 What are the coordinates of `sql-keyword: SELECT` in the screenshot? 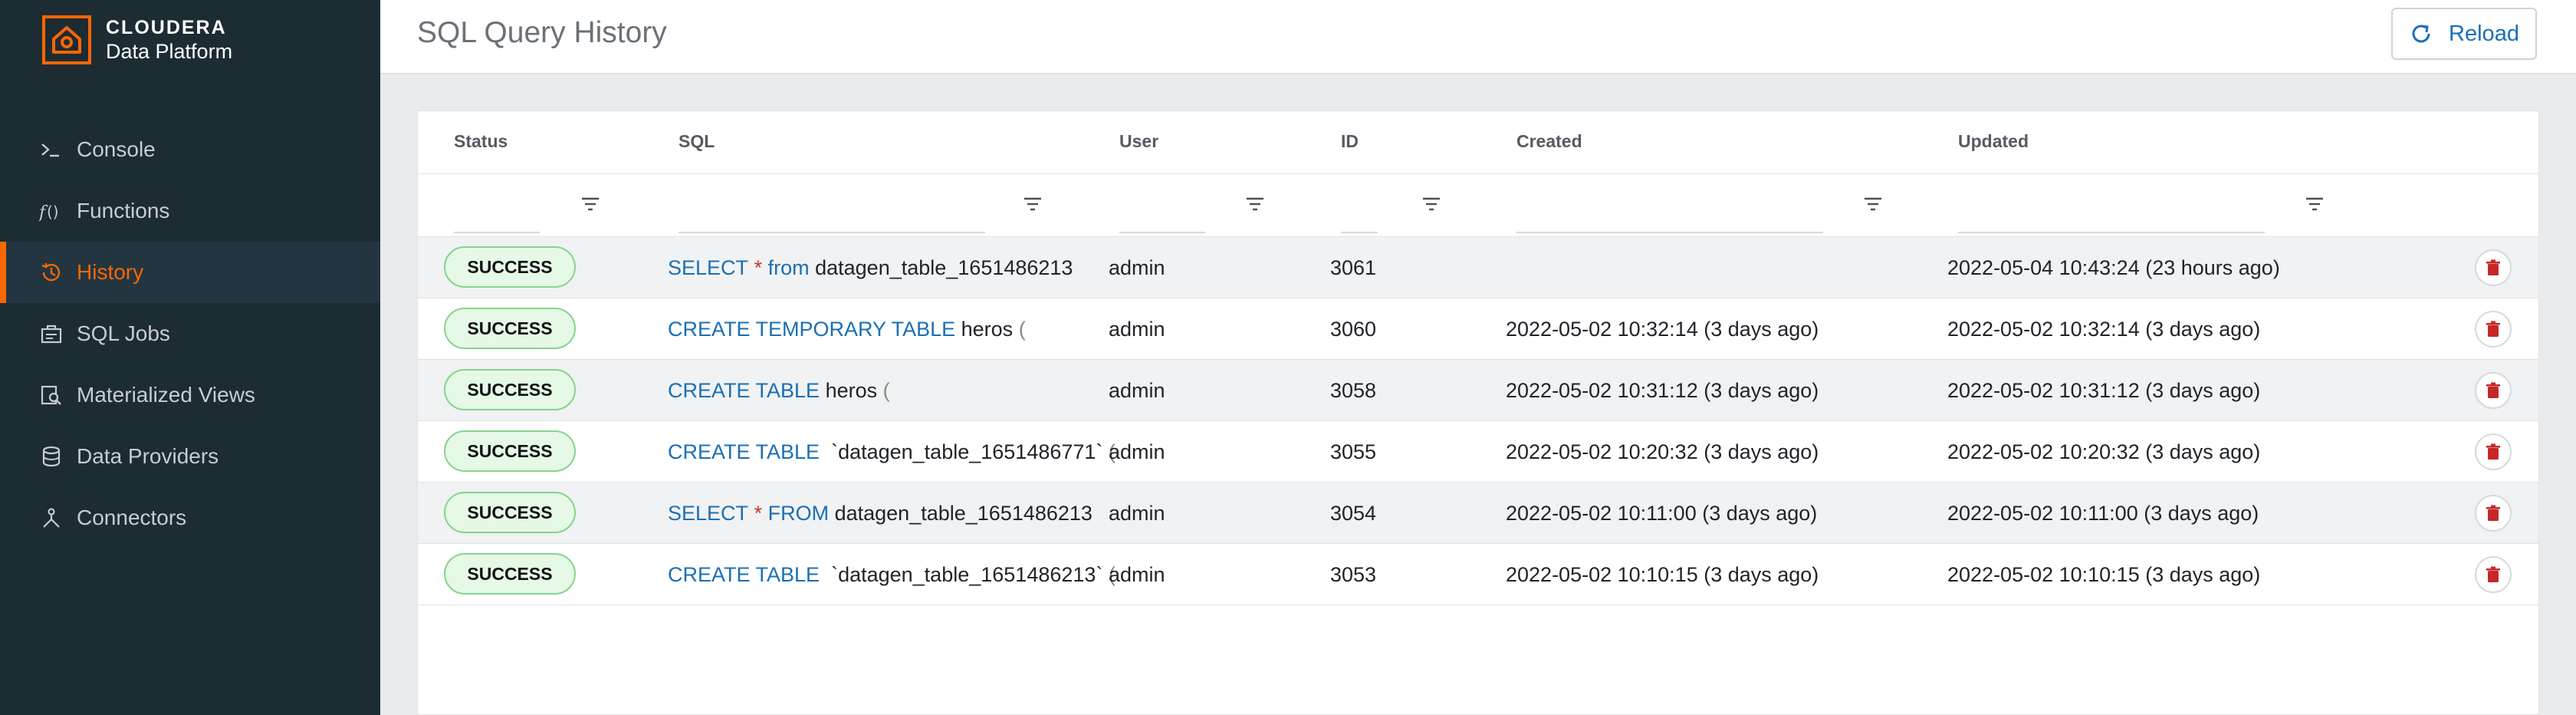 It's located at (709, 267).